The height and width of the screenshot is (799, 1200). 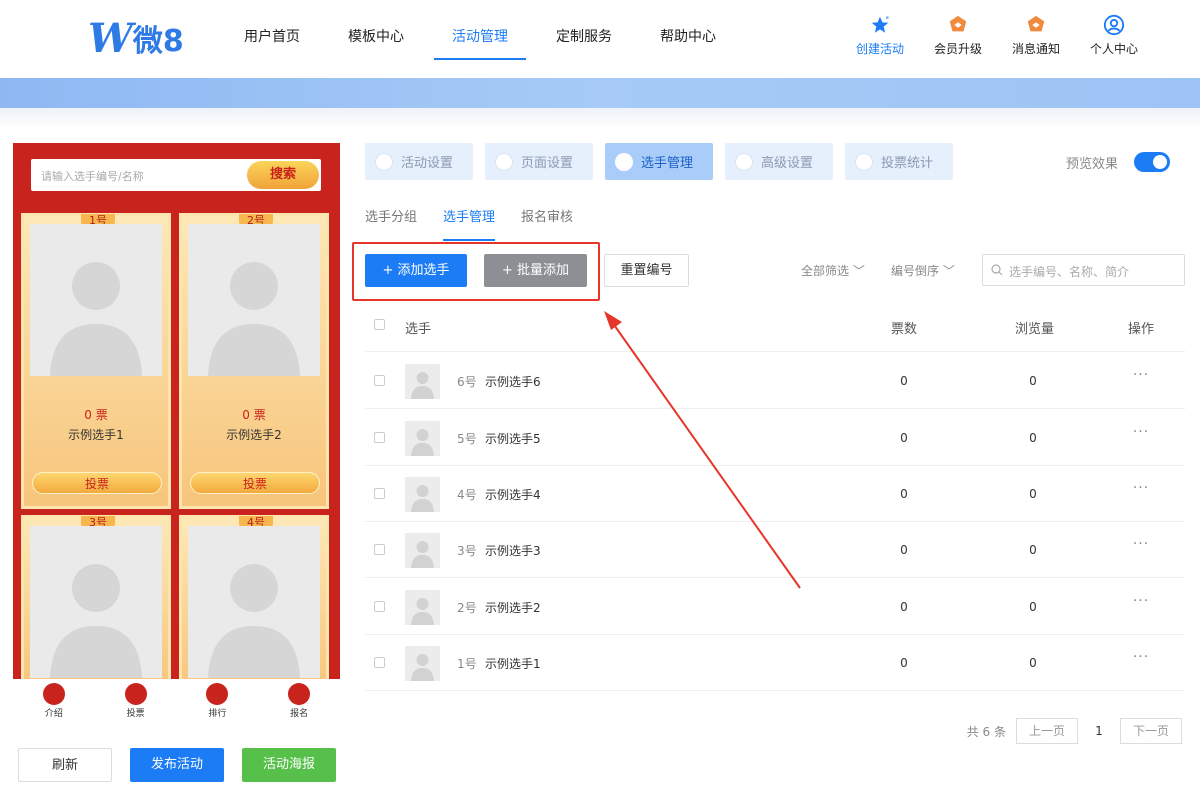 I want to click on step-label: 活动设置, so click(x=427, y=163).